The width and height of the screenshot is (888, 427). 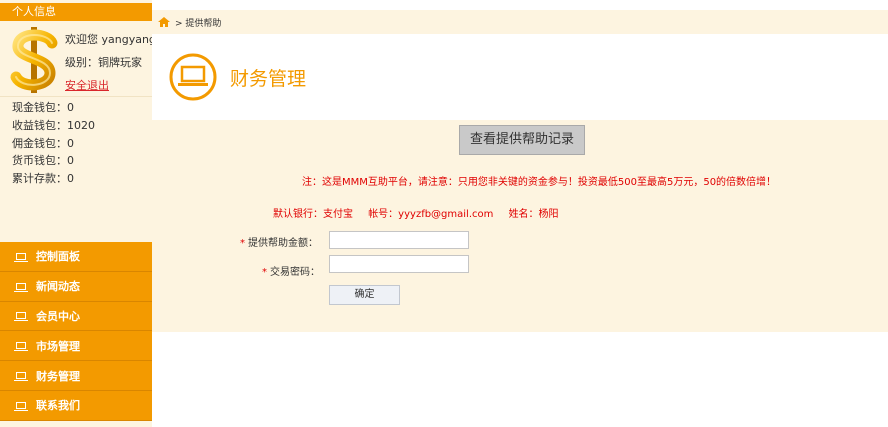 What do you see at coordinates (364, 295) in the screenshot?
I see `confirm-button: 确定` at bounding box center [364, 295].